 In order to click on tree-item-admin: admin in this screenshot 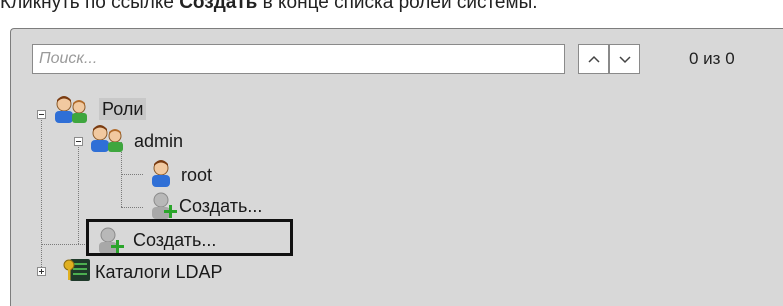, I will do `click(158, 141)`.